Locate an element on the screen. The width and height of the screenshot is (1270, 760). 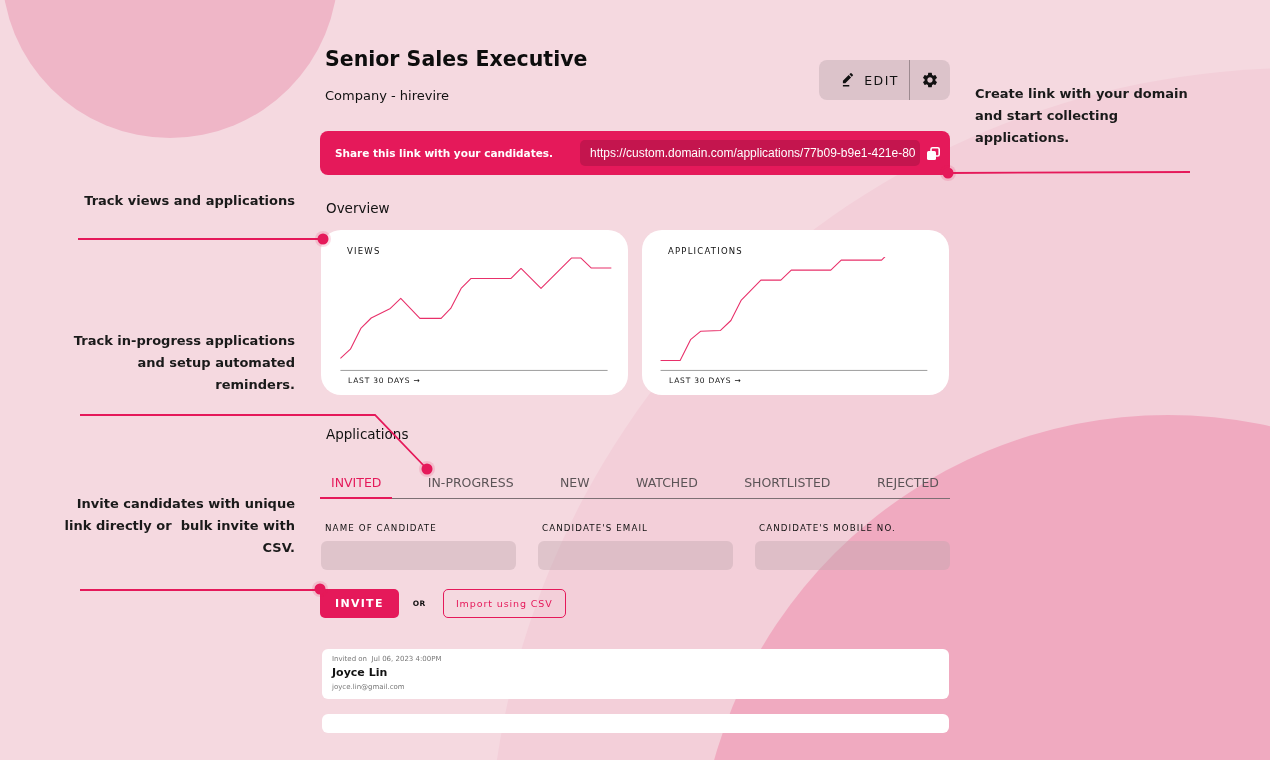
status-tab: WATCHED is located at coordinates (666, 485).